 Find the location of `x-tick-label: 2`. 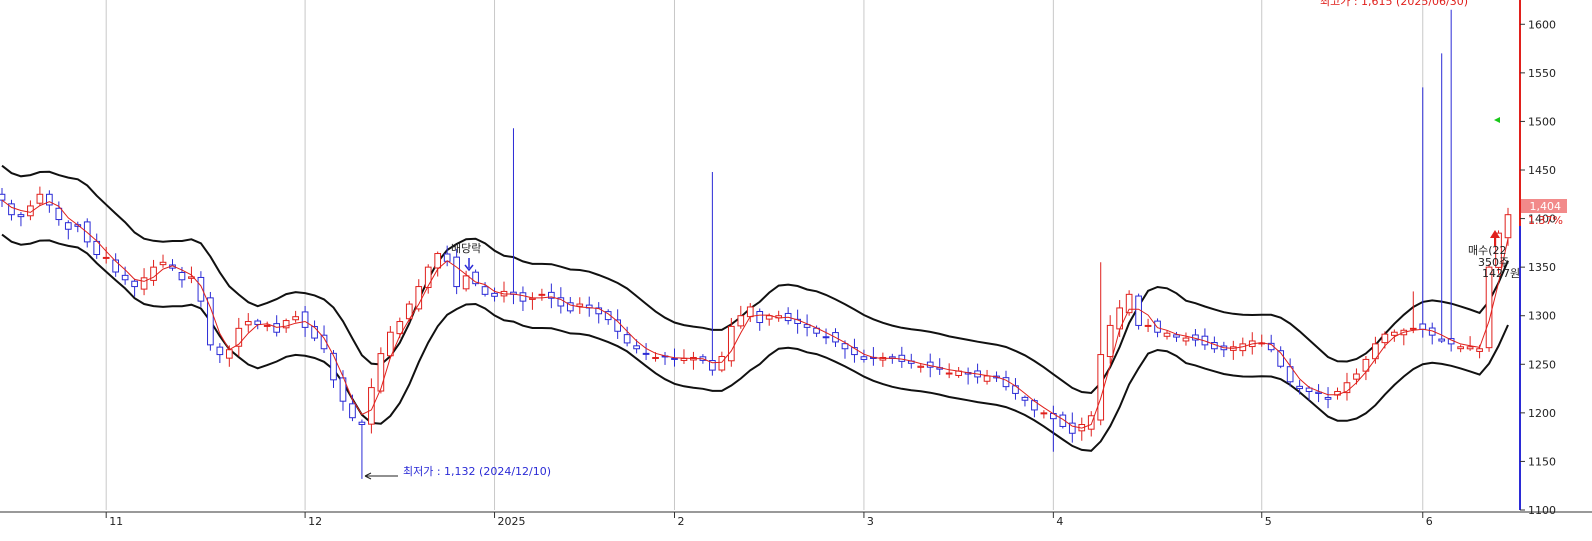

x-tick-label: 2 is located at coordinates (680, 521).